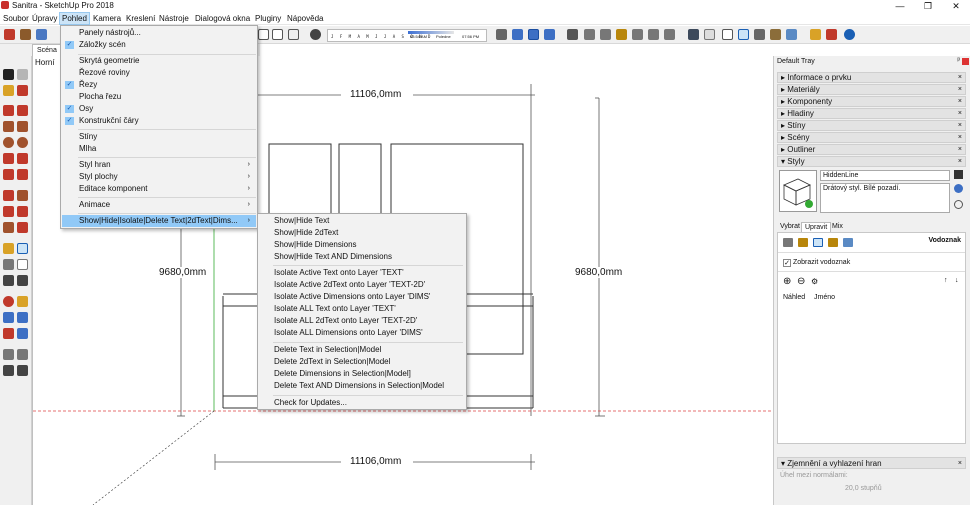 The image size is (970, 505). Describe the element at coordinates (22, 110) in the screenshot. I see `freehand-tool-icon` at that location.